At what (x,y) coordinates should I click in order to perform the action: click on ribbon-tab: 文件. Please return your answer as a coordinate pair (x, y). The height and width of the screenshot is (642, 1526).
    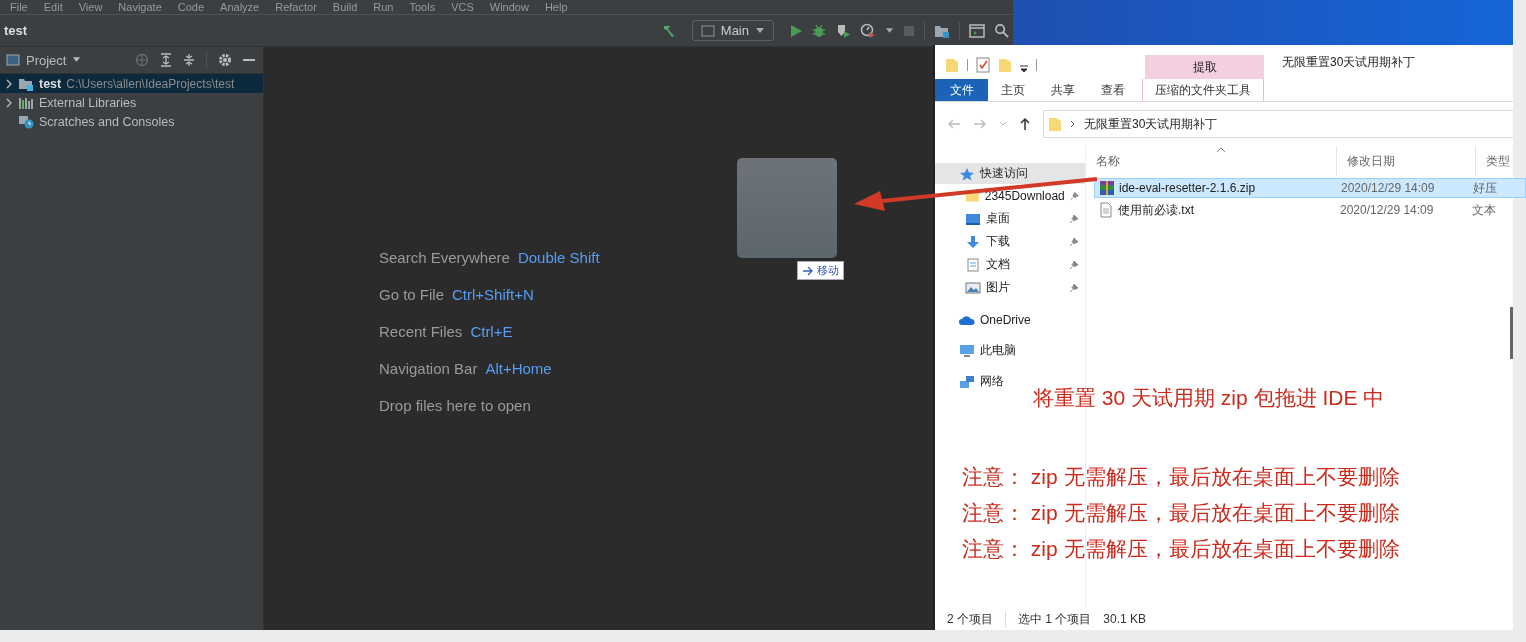
    Looking at the image, I should click on (961, 90).